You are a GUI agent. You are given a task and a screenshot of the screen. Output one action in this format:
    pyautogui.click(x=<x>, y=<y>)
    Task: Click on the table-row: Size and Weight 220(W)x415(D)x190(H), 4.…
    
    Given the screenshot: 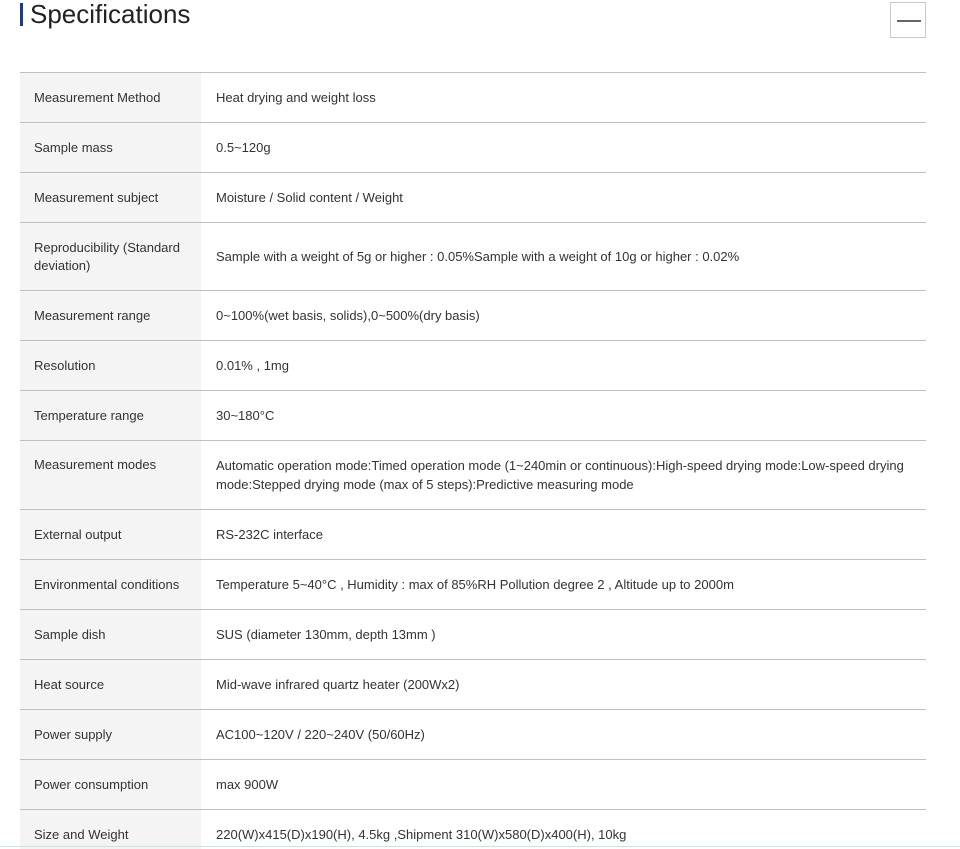 What is the action you would take?
    pyautogui.click(x=473, y=829)
    